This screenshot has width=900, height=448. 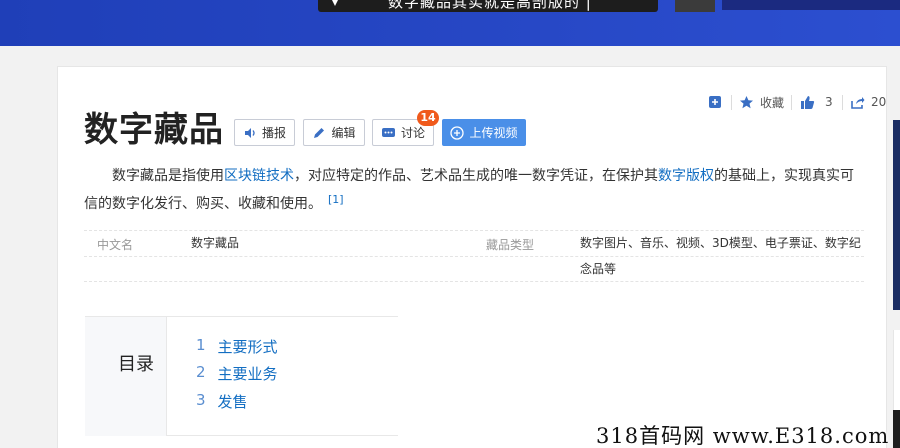 What do you see at coordinates (259, 176) in the screenshot?
I see `blockchain-link: 区块链技术` at bounding box center [259, 176].